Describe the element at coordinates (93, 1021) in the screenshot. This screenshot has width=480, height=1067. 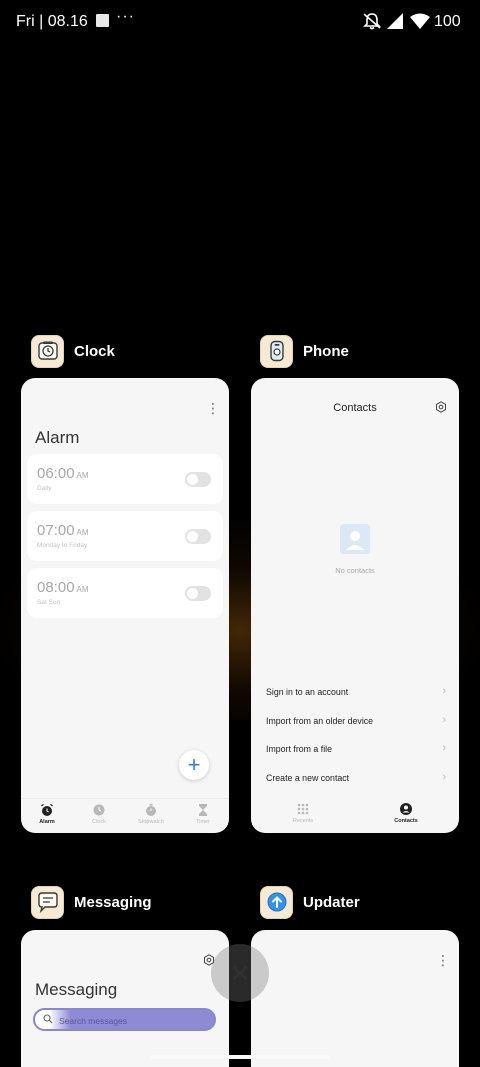
I see `search-placeholder: Search messages` at that location.